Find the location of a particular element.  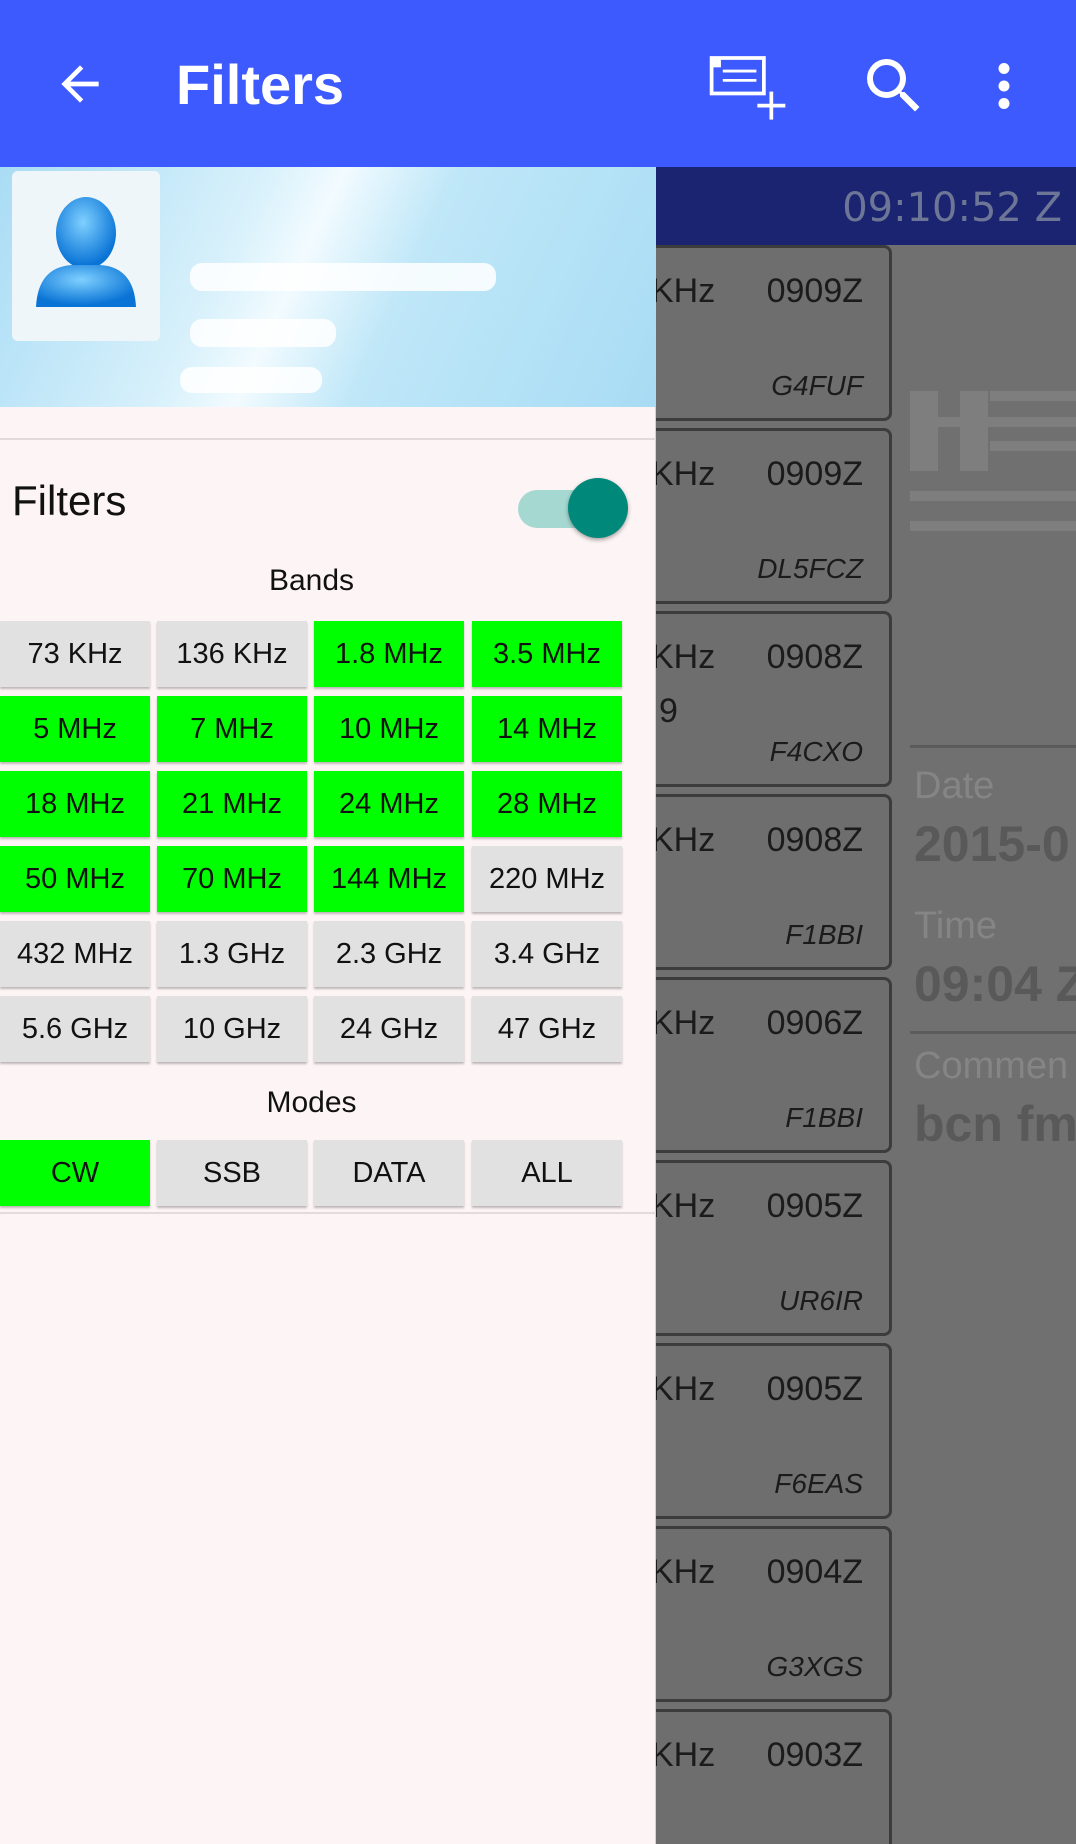

band-button: 10 MHz is located at coordinates (389, 729).